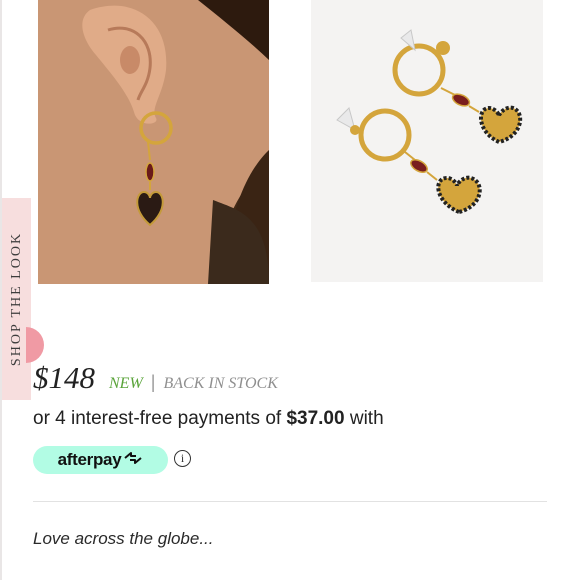 This screenshot has width=580, height=580. I want to click on info-icon: i, so click(182, 458).